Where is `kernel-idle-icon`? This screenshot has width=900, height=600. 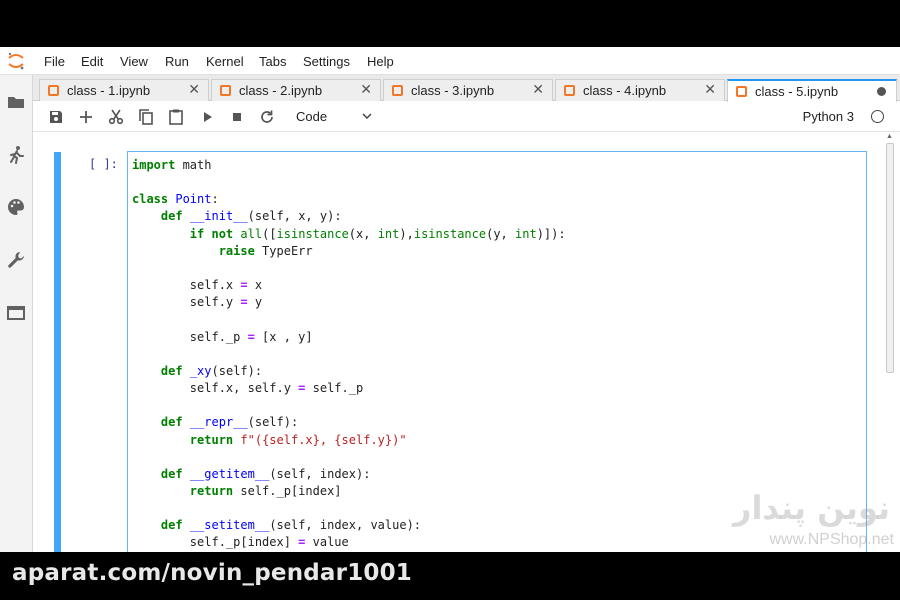
kernel-idle-icon is located at coordinates (877, 116).